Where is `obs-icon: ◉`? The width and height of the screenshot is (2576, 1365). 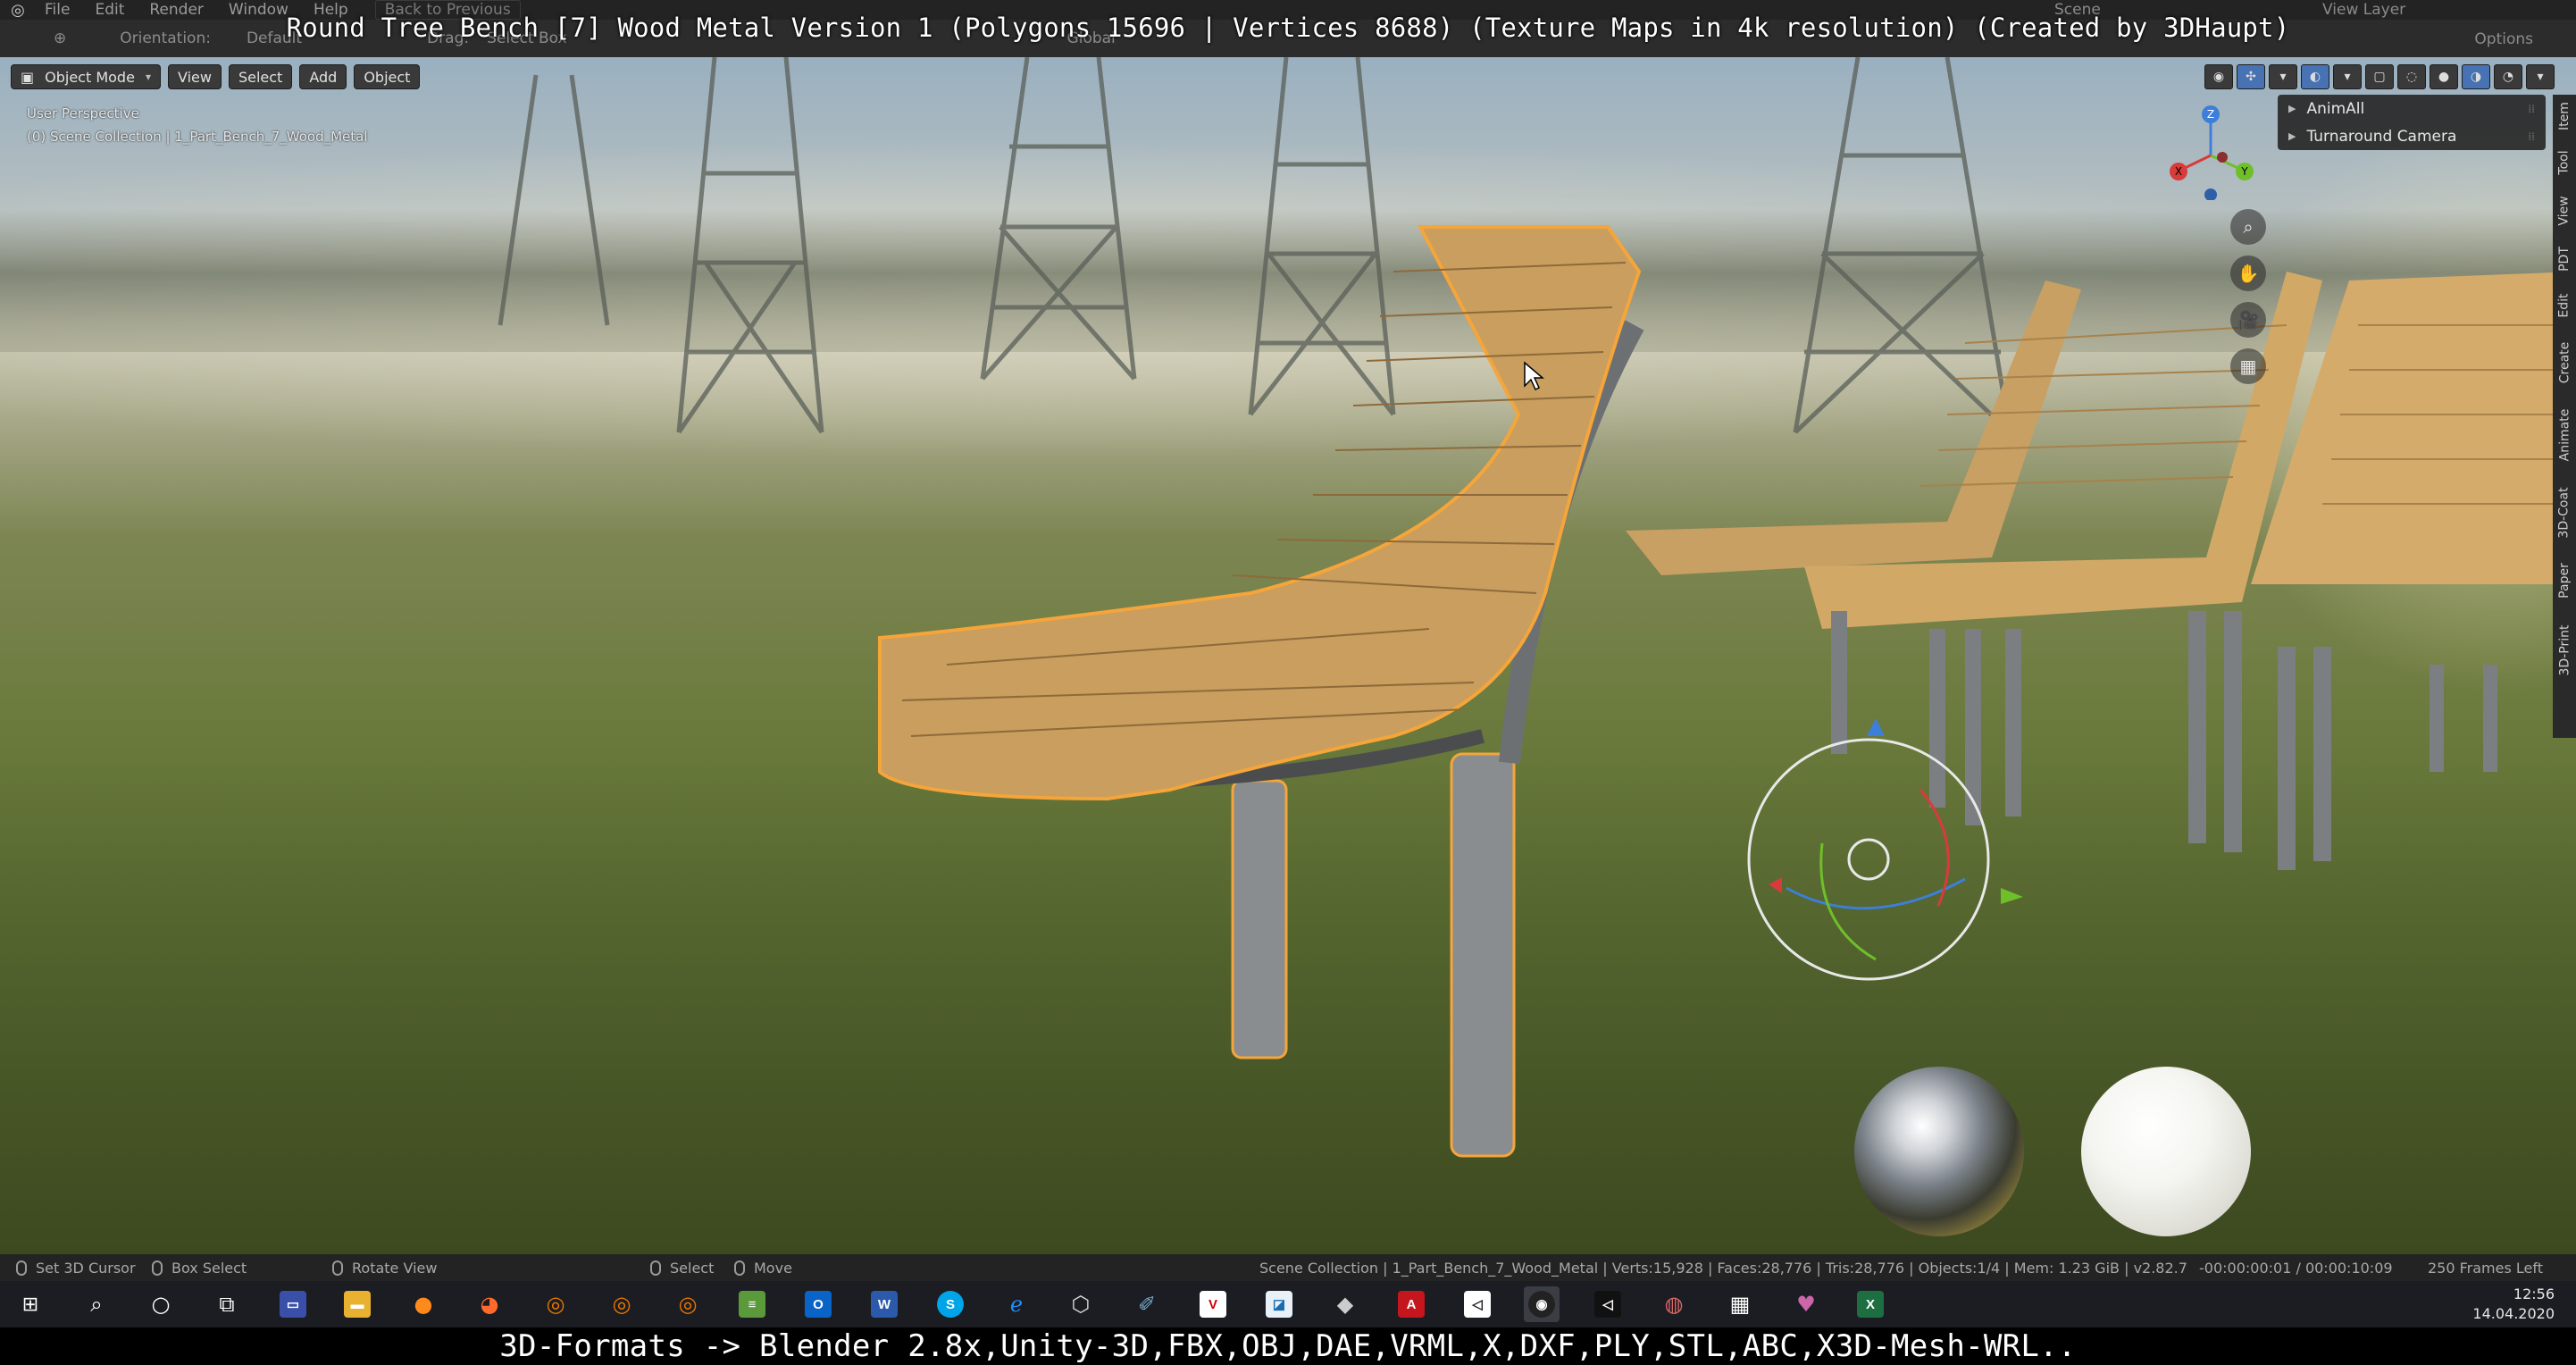 obs-icon: ◉ is located at coordinates (1542, 1304).